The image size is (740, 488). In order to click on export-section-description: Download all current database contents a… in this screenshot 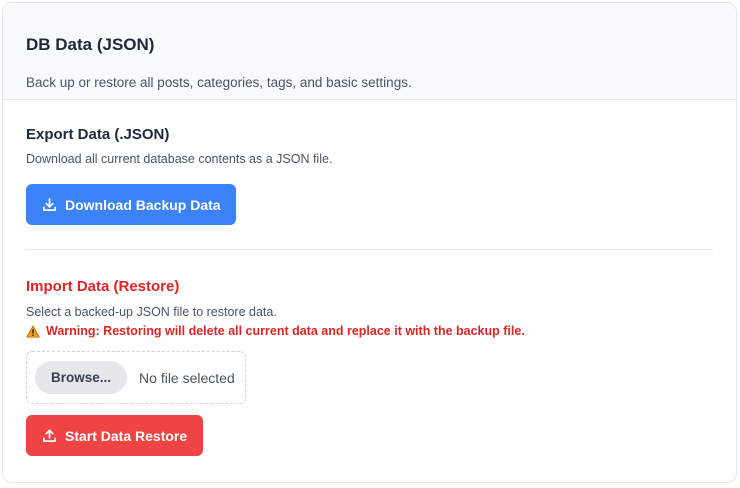, I will do `click(179, 159)`.